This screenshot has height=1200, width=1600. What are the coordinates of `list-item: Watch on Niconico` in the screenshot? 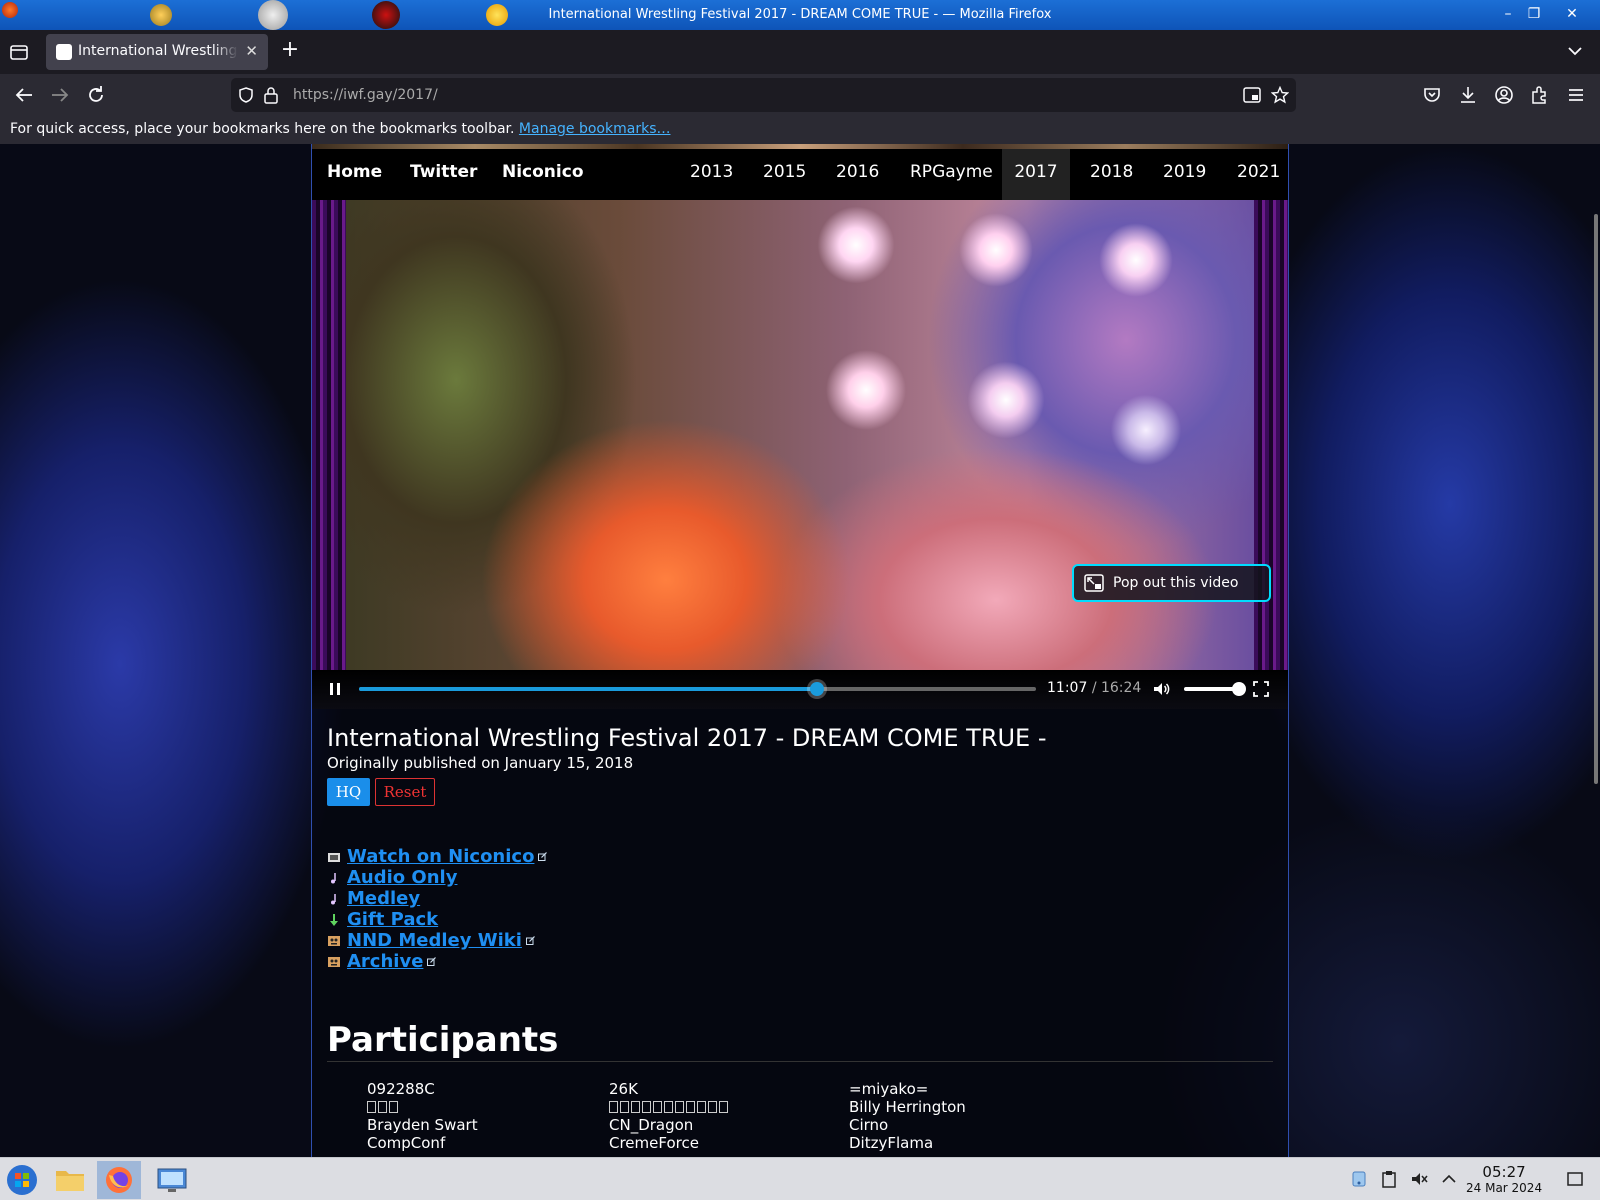 It's located at (437, 856).